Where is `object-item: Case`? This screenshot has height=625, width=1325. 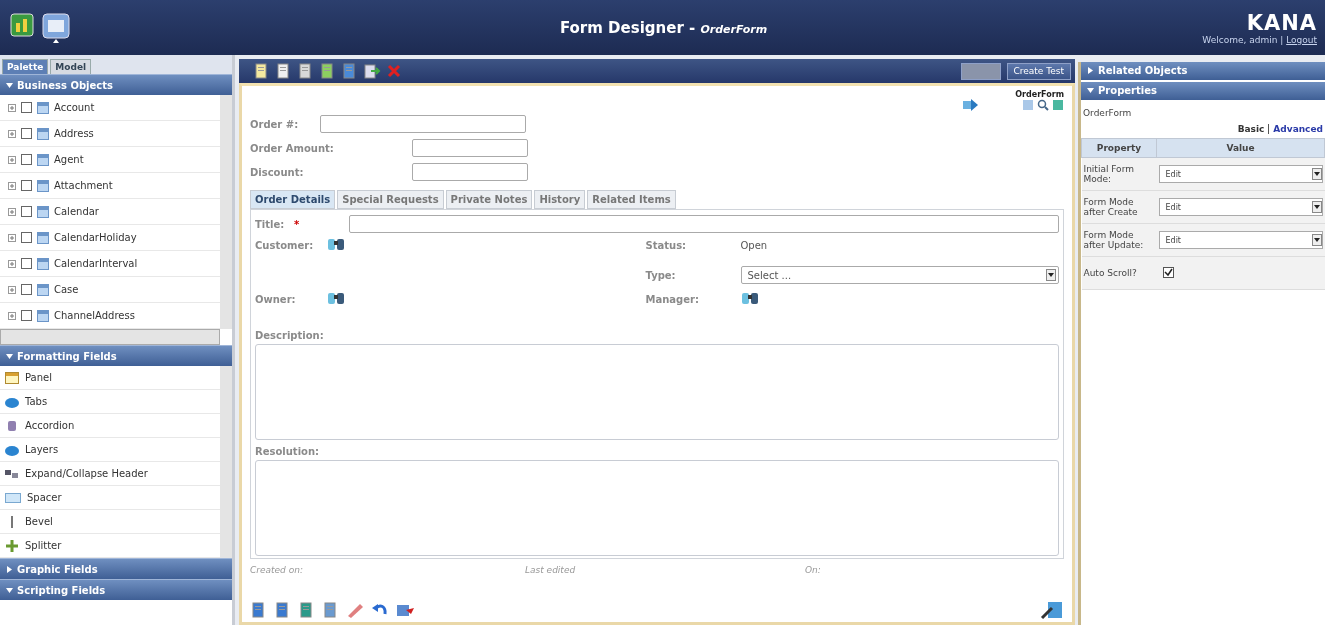 object-item: Case is located at coordinates (110, 290).